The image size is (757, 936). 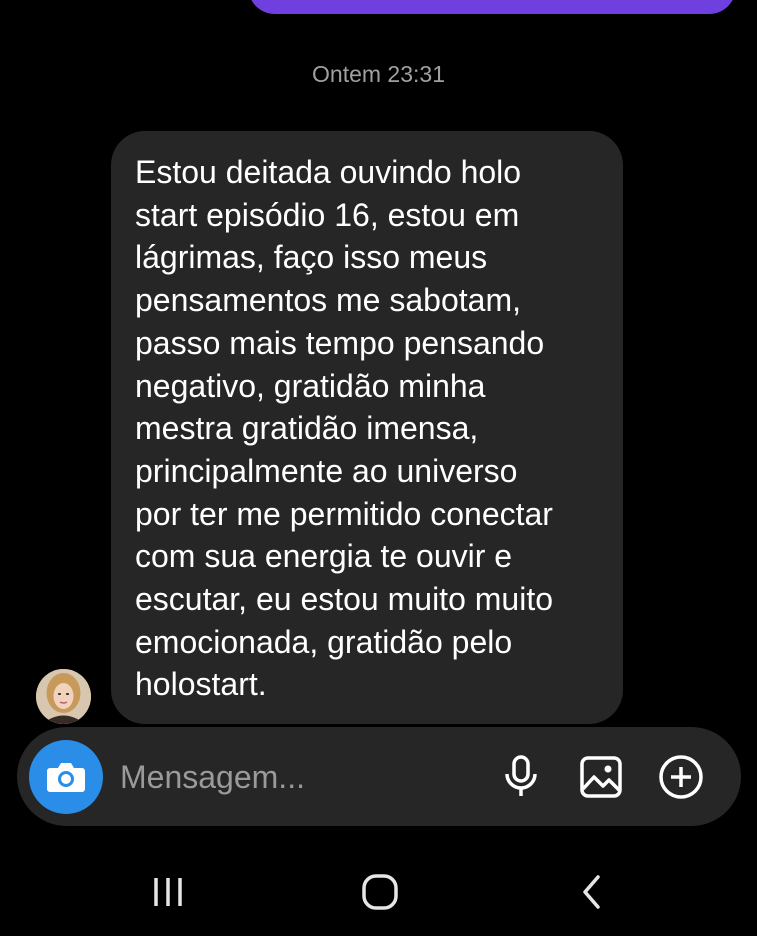 I want to click on plus-circle-icon, so click(x=681, y=777).